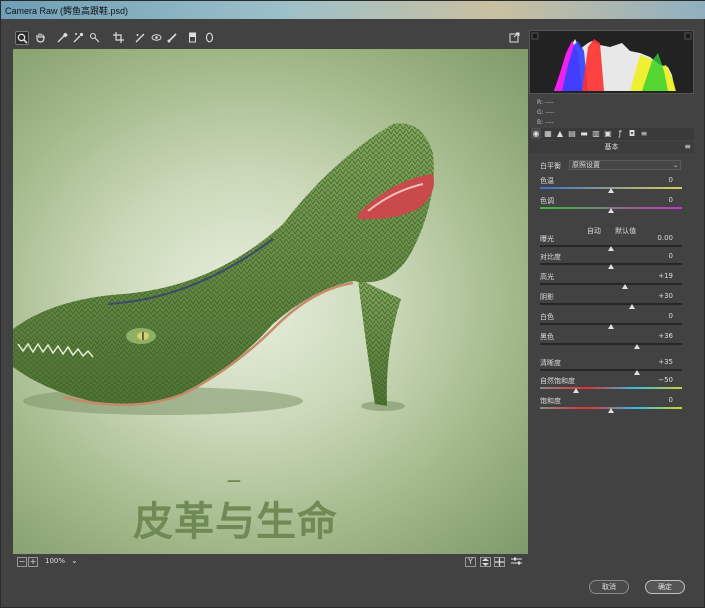 The image size is (705, 608). Describe the element at coordinates (572, 133) in the screenshot. I see `hsl-icon: ▤` at that location.